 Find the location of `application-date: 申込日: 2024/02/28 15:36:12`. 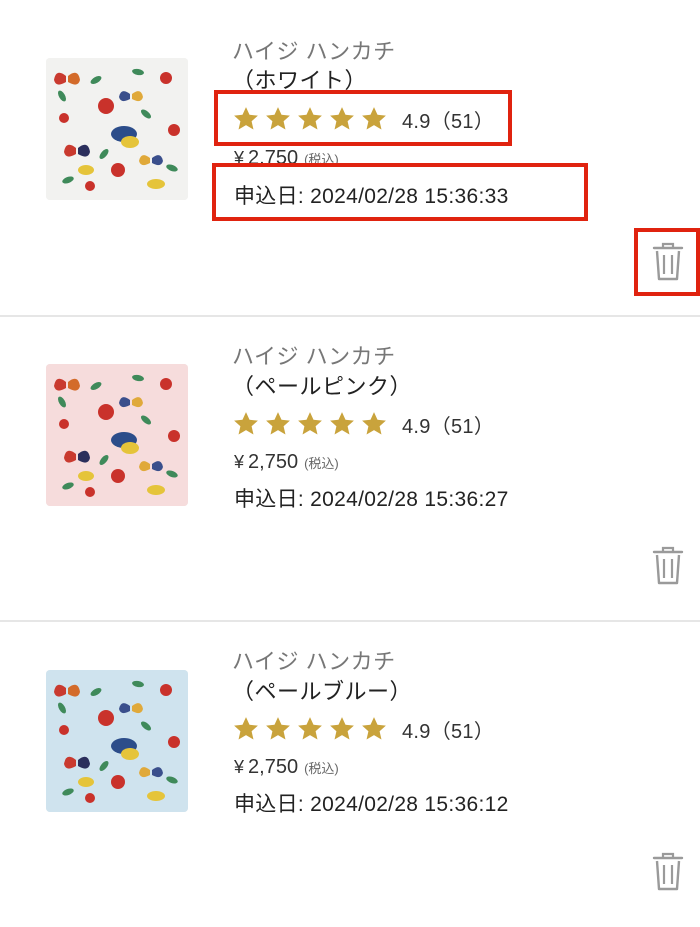

application-date: 申込日: 2024/02/28 15:36:12 is located at coordinates (371, 804).